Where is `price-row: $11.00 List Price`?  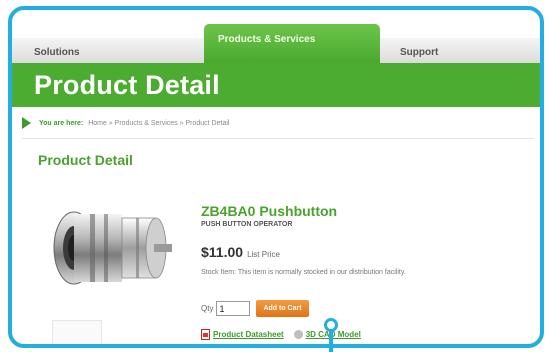
price-row: $11.00 List Price is located at coordinates (240, 252).